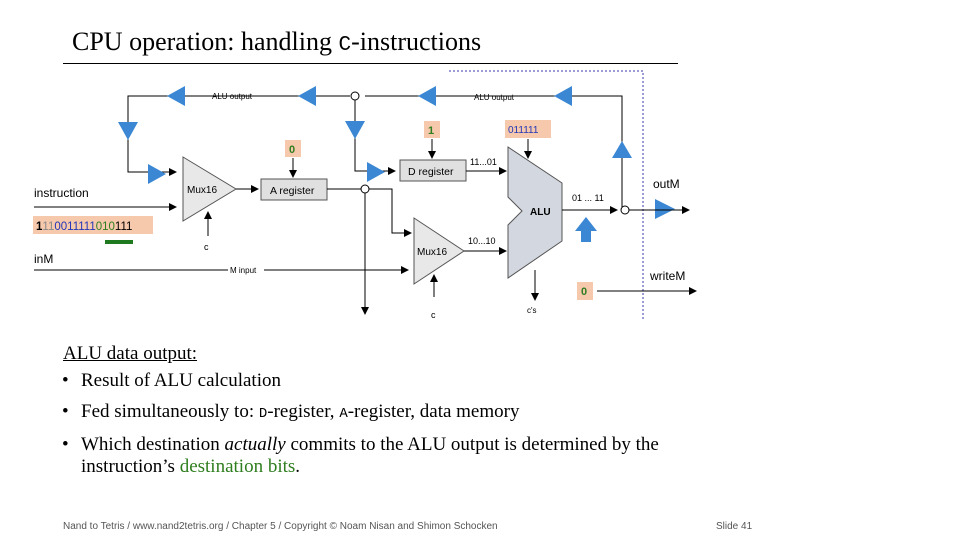 Image resolution: width=954 pixels, height=536 pixels. What do you see at coordinates (540, 212) in the screenshot?
I see `alu-label: ALU` at bounding box center [540, 212].